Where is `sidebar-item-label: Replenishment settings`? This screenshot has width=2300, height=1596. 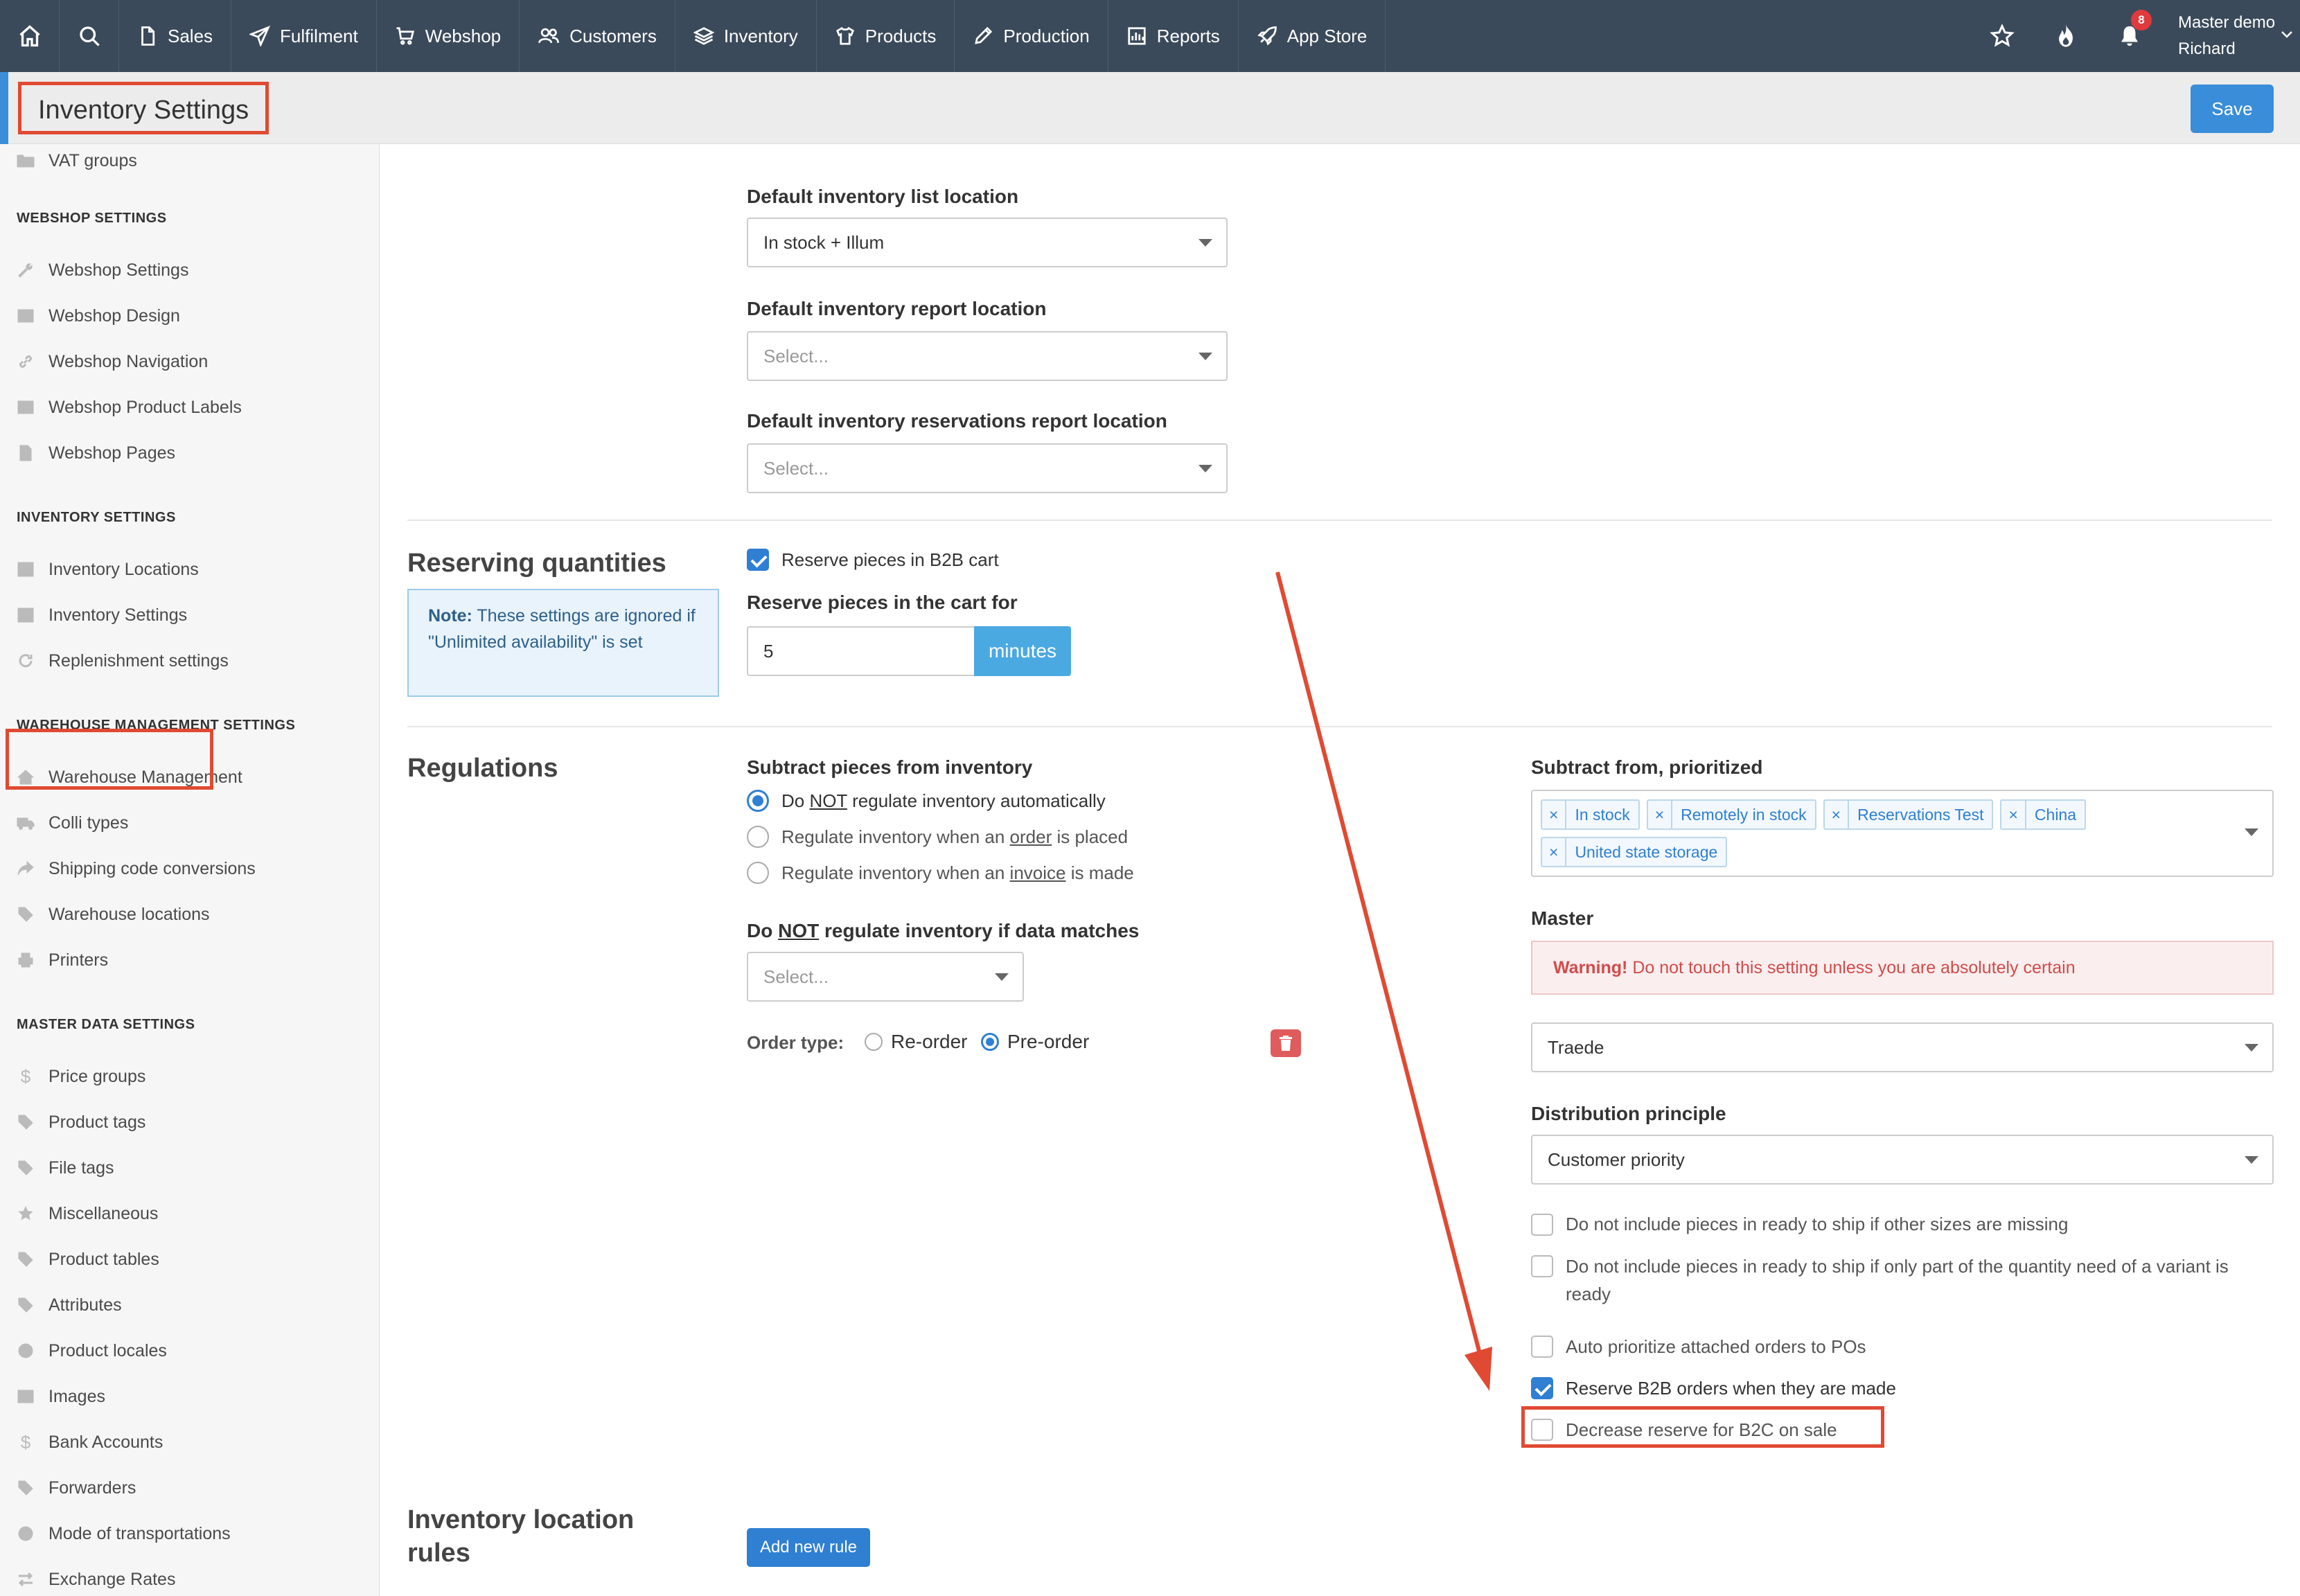
sidebar-item-label: Replenishment settings is located at coordinates (138, 660).